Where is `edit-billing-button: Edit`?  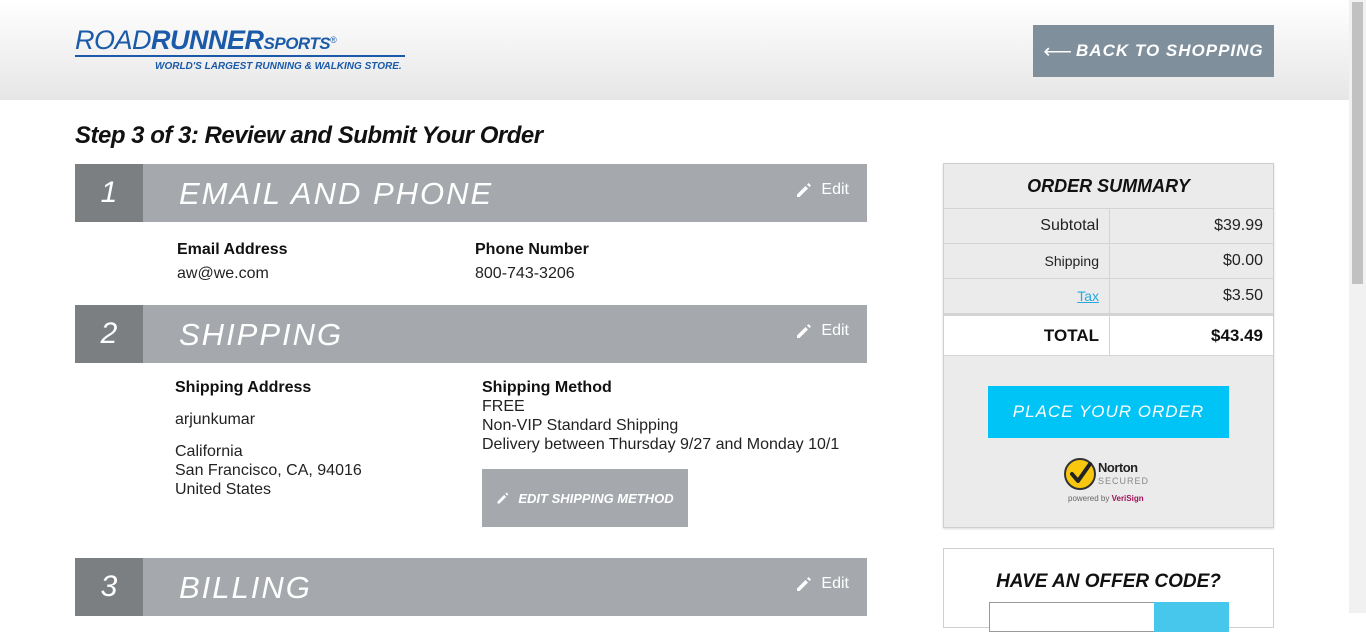 edit-billing-button: Edit is located at coordinates (822, 584).